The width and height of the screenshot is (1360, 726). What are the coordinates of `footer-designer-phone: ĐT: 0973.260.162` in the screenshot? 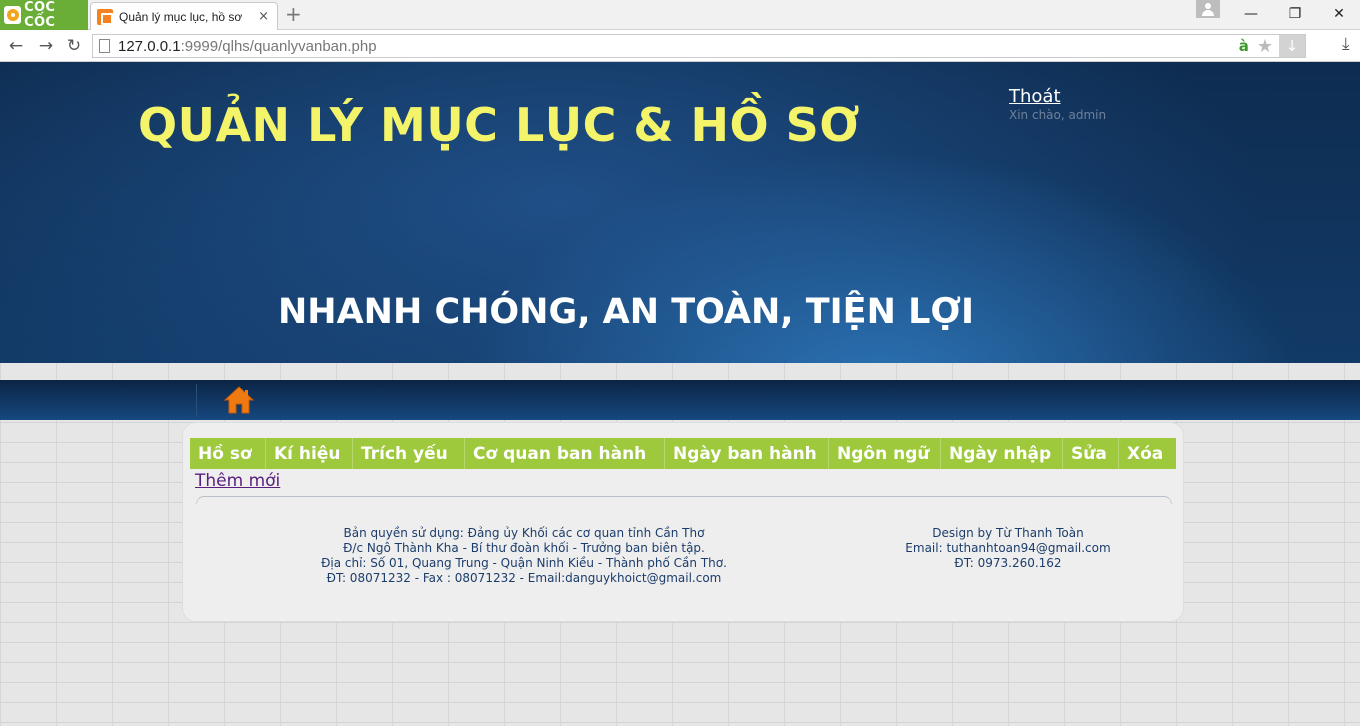 It's located at (1008, 563).